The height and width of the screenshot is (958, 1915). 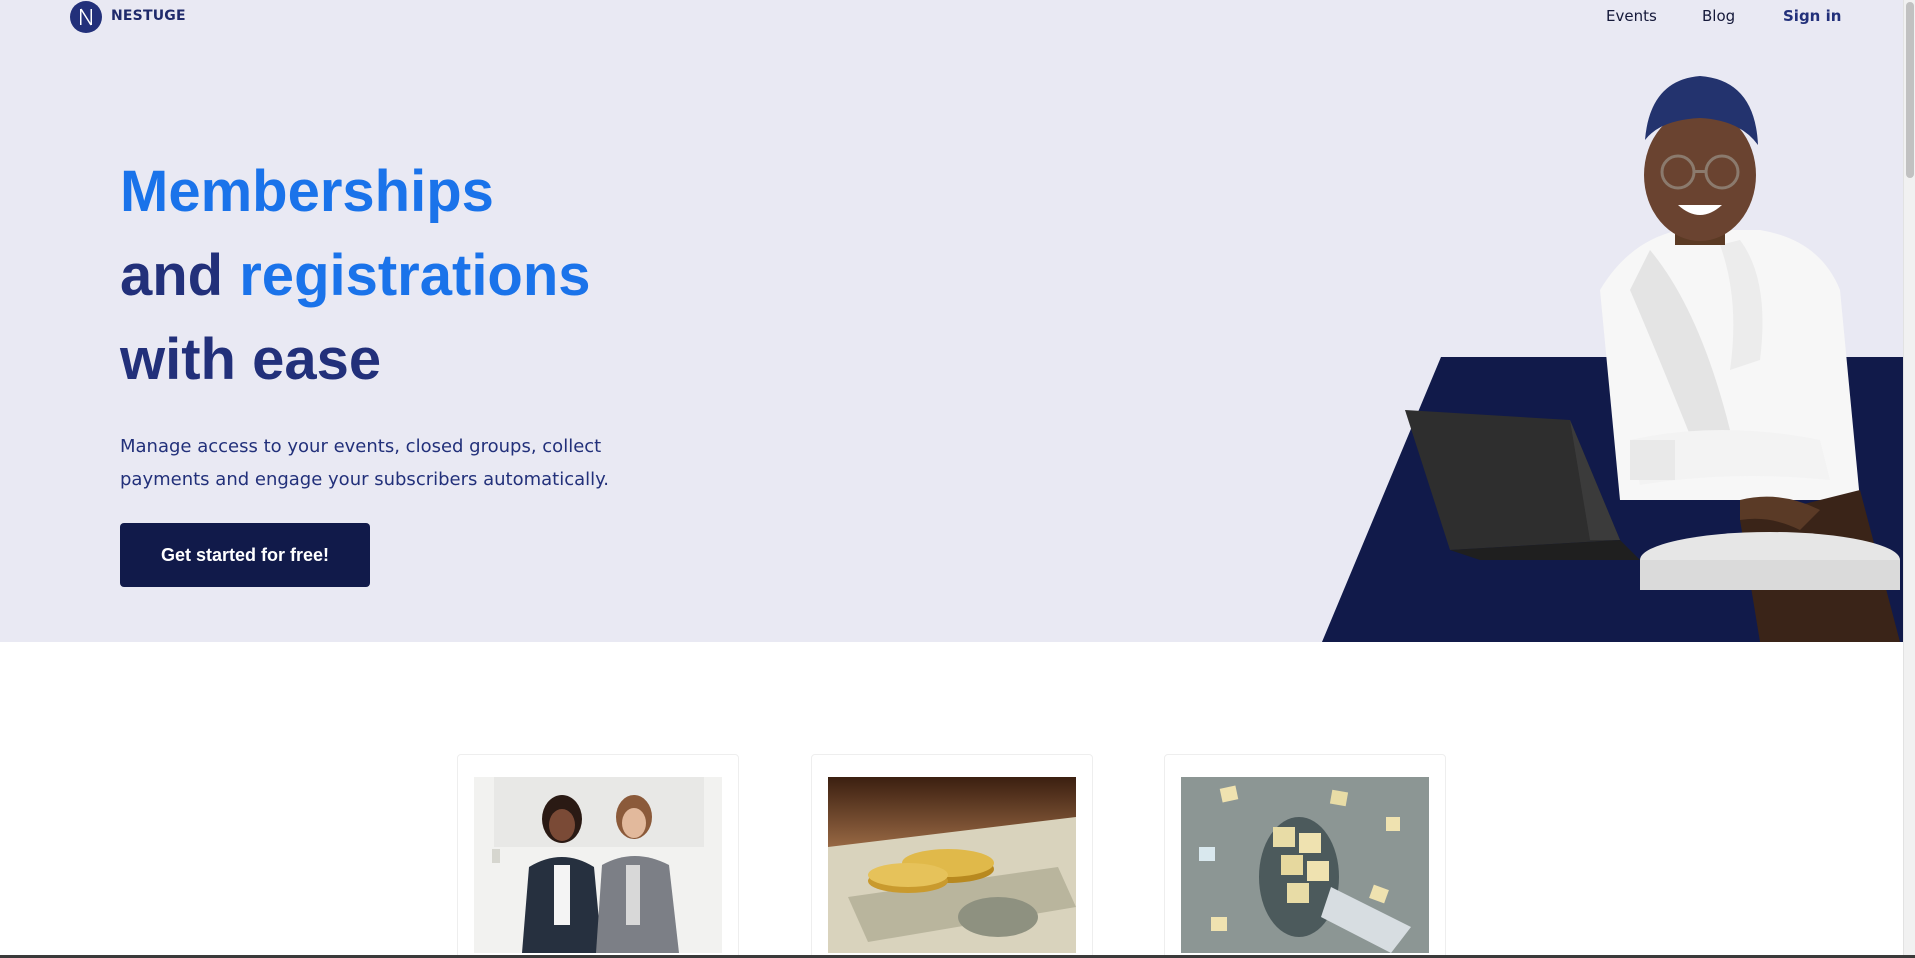 What do you see at coordinates (951, 17) in the screenshot?
I see `top-nav: NESTUGE Events Blog Sign in` at bounding box center [951, 17].